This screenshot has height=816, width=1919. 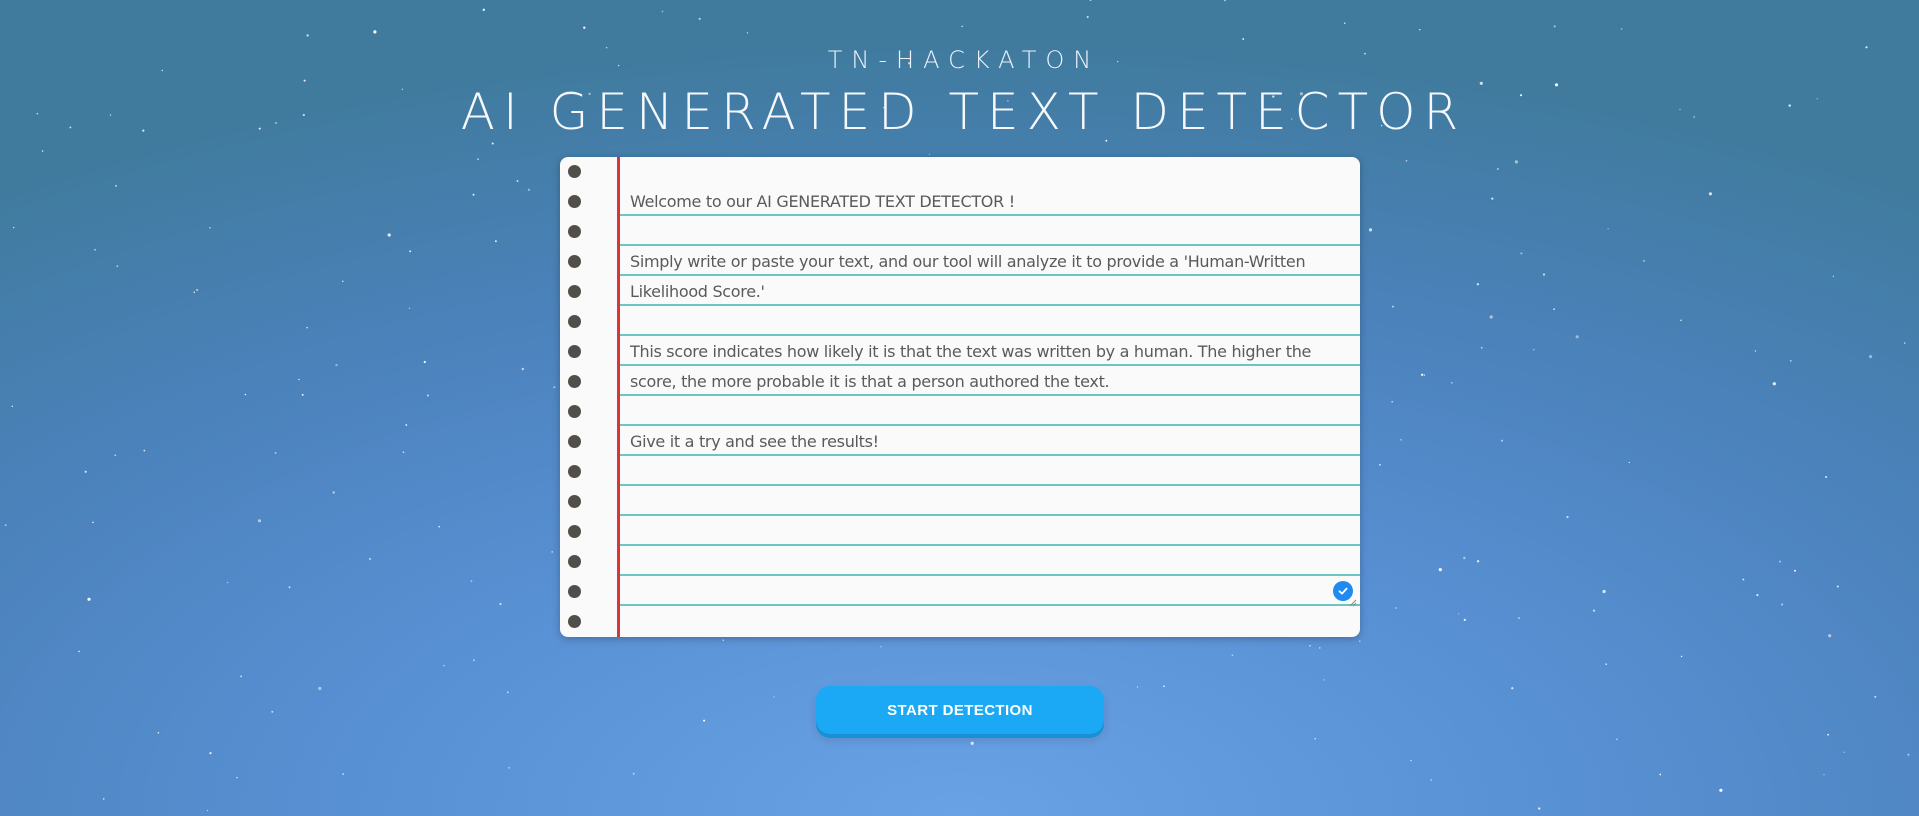 What do you see at coordinates (964, 60) in the screenshot?
I see `page-subtitle: TN-HACKATON` at bounding box center [964, 60].